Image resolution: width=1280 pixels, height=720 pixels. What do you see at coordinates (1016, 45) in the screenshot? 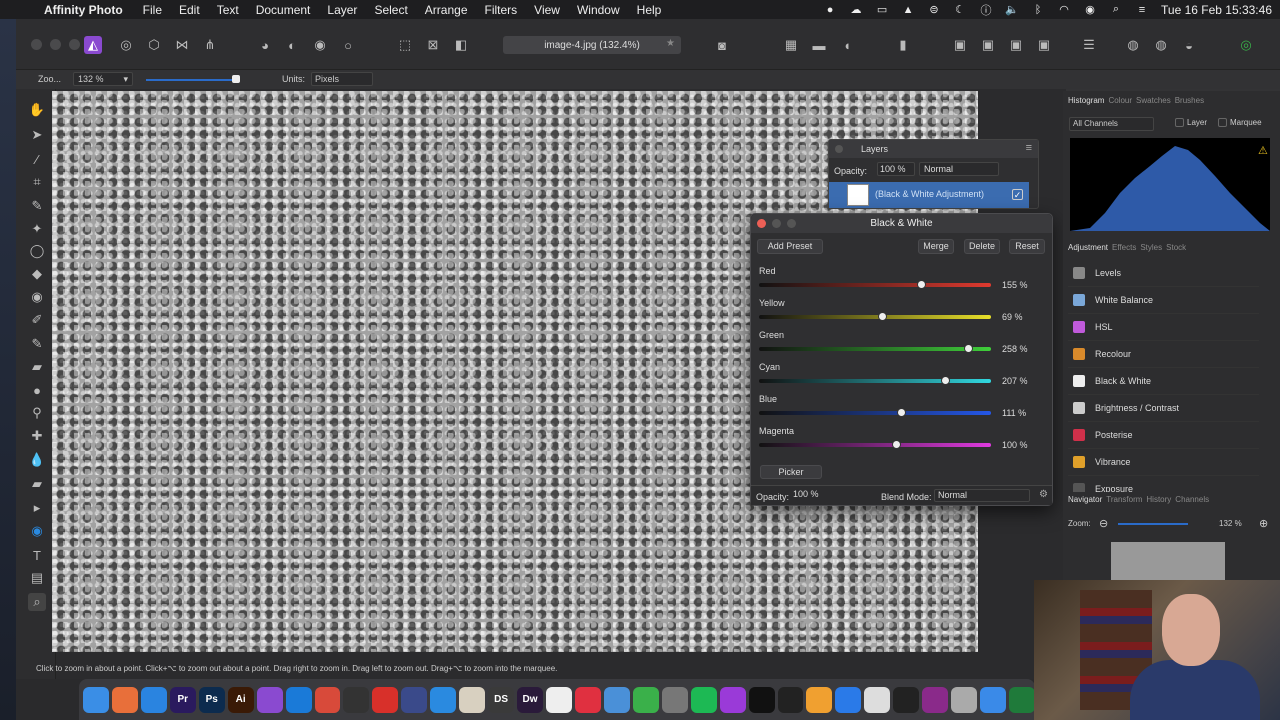
I see `arrange-forward-icon: ▣` at bounding box center [1016, 45].